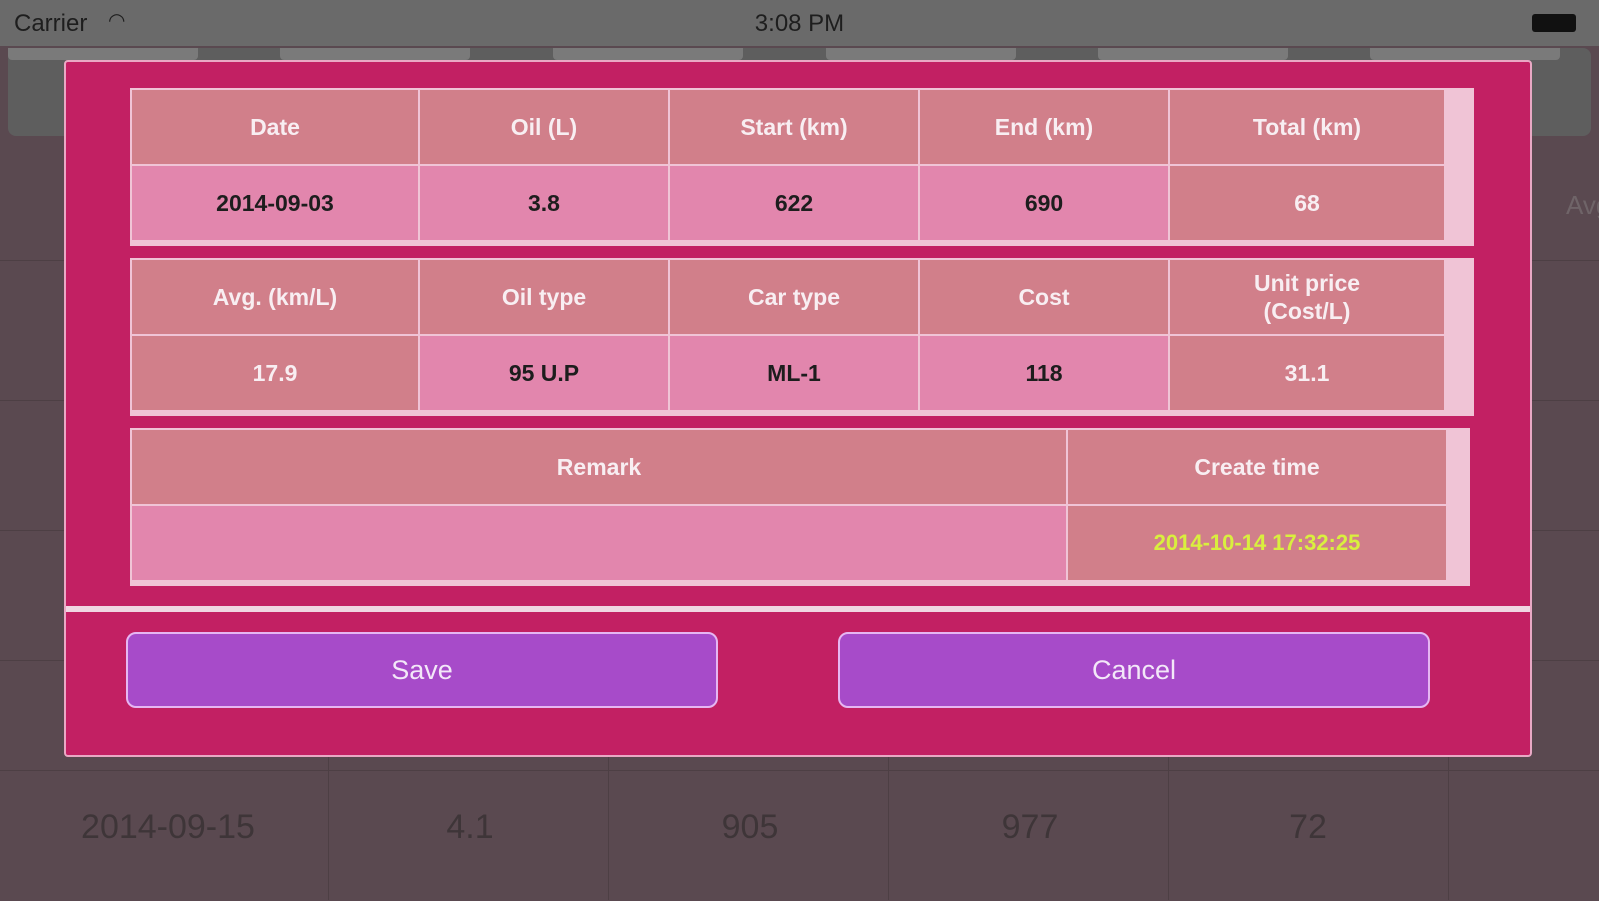 The image size is (1599, 901). I want to click on value-unit-price: 31.1, so click(1307, 373).